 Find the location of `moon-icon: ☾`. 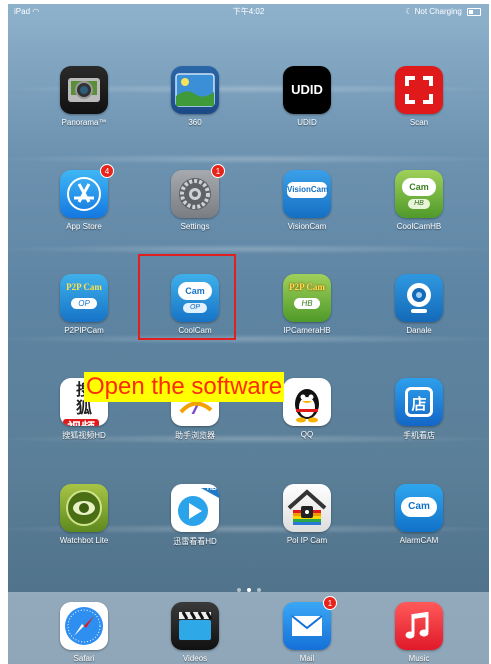

moon-icon: ☾ is located at coordinates (409, 11).